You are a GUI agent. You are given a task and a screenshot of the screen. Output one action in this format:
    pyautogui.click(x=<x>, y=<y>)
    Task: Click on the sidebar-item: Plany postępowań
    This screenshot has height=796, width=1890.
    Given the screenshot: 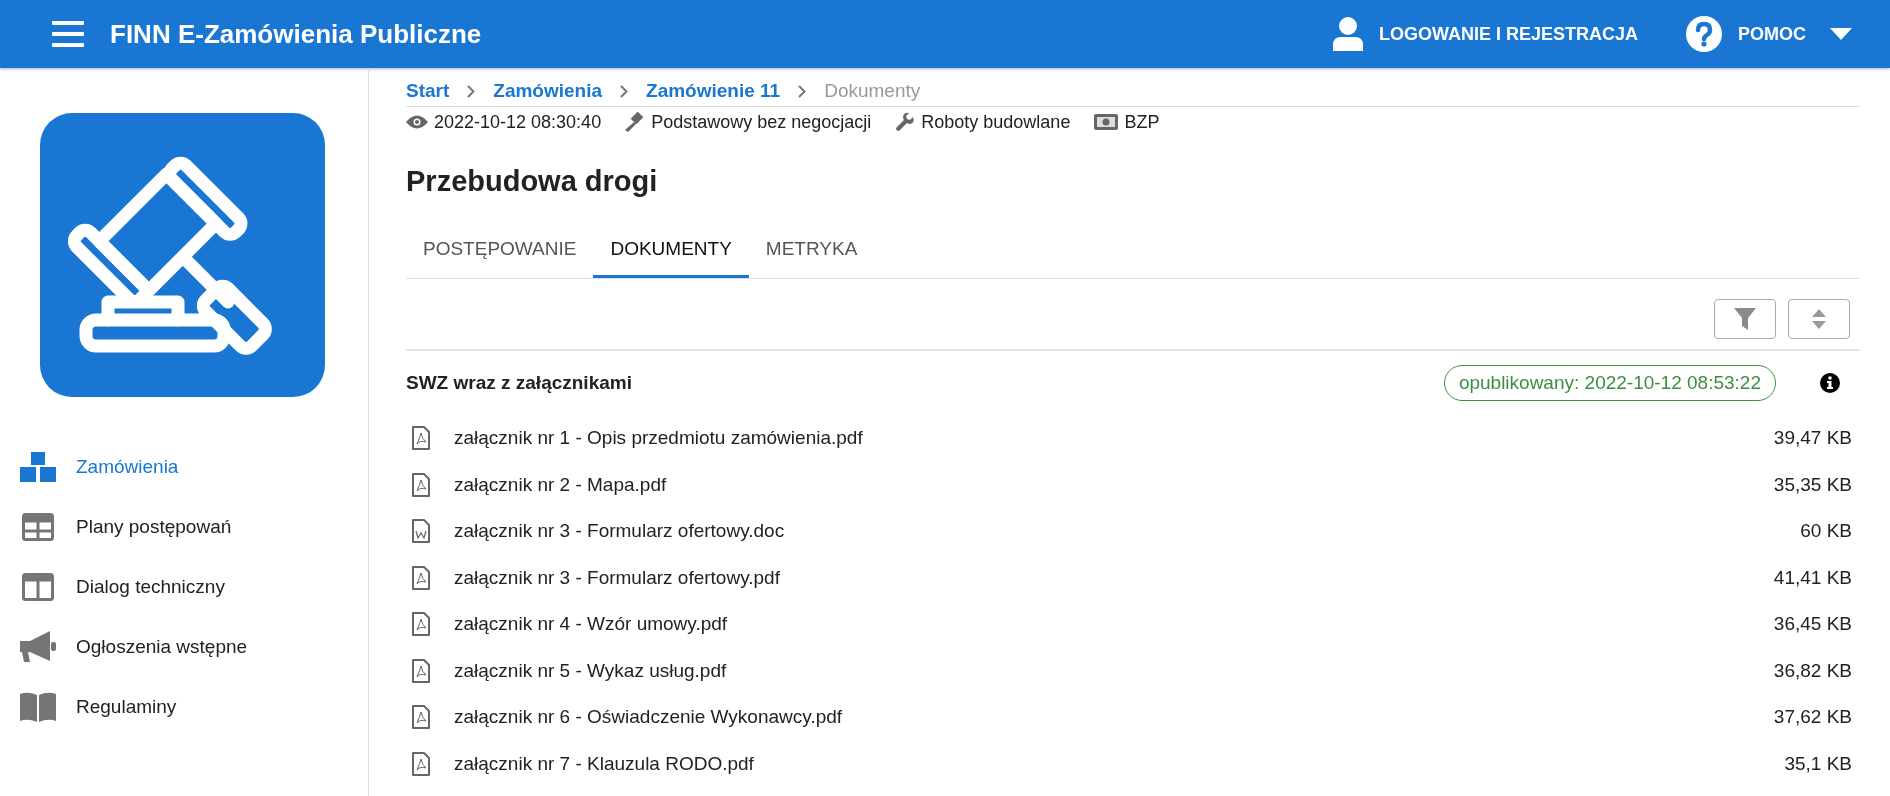 What is the action you would take?
    pyautogui.click(x=130, y=527)
    